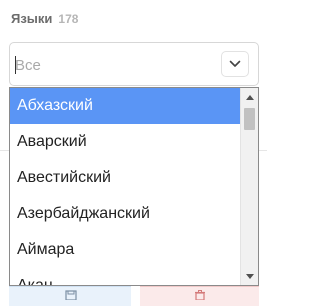 The width and height of the screenshot is (320, 306). What do you see at coordinates (32, 18) in the screenshot?
I see `languages-label: Языки` at bounding box center [32, 18].